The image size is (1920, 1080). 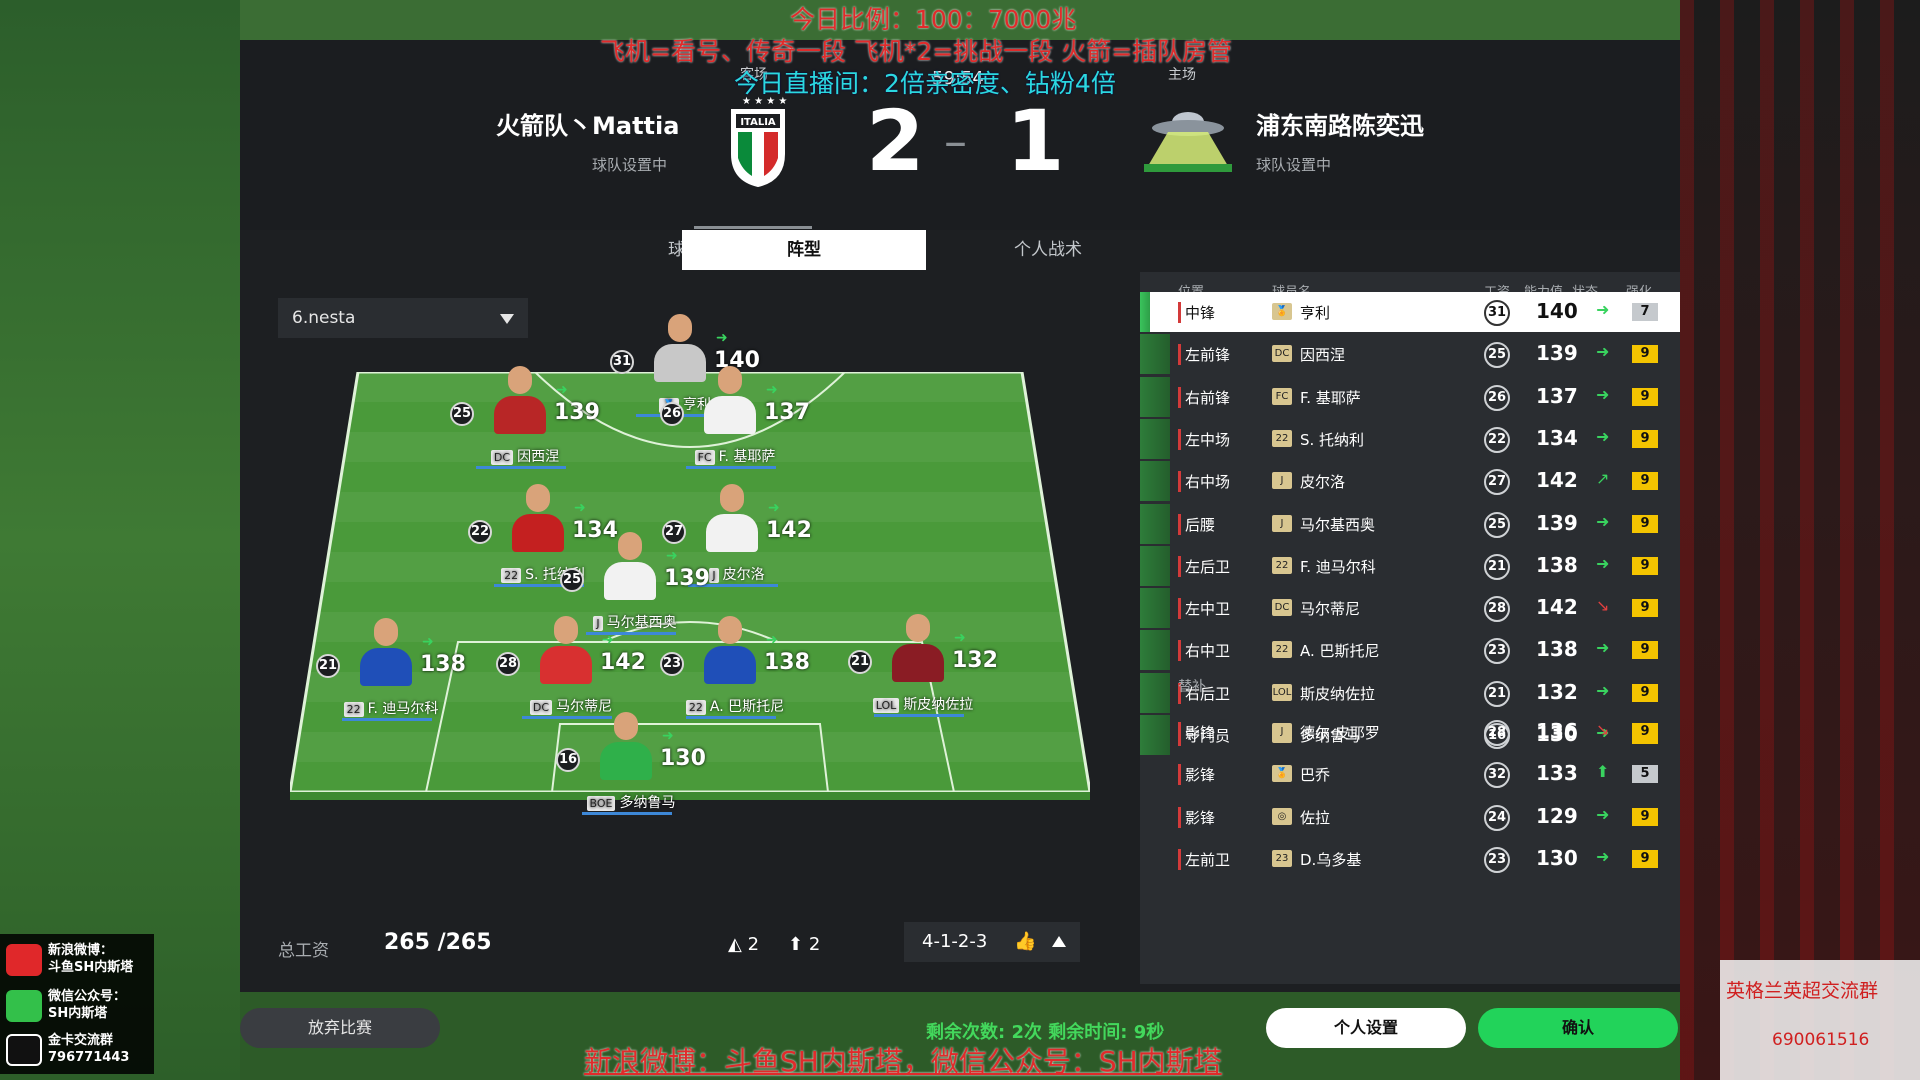 What do you see at coordinates (743, 575) in the screenshot?
I see `player-name: 皮尔洛` at bounding box center [743, 575].